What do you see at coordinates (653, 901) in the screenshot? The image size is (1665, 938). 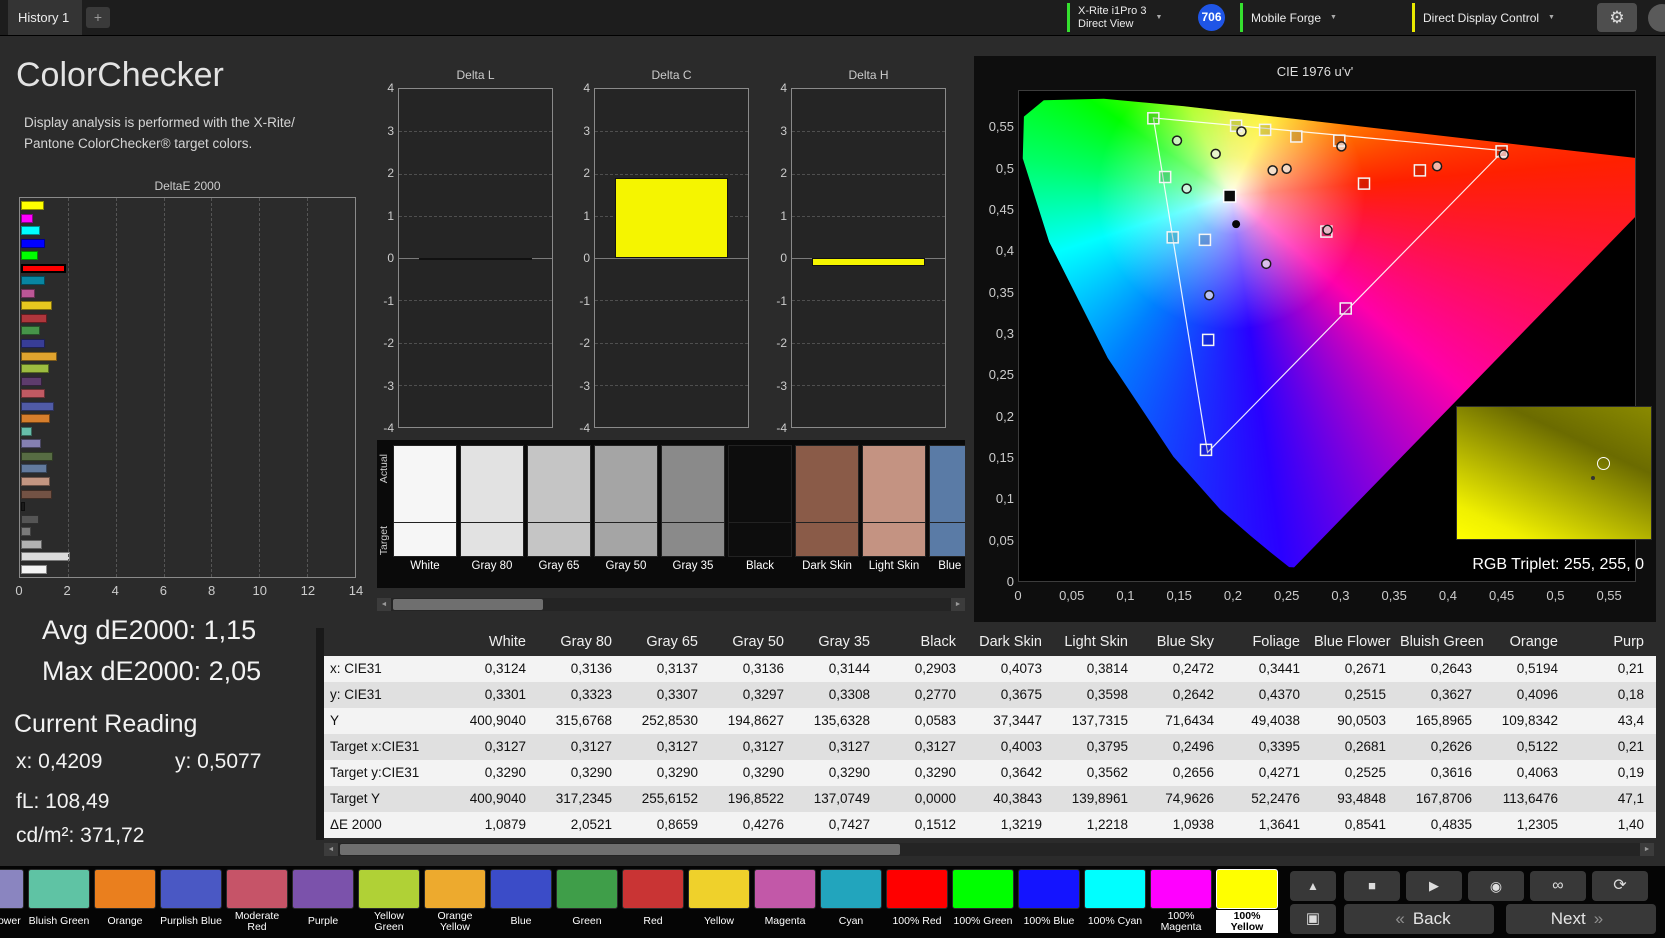 I see `patch-button-red: Red` at bounding box center [653, 901].